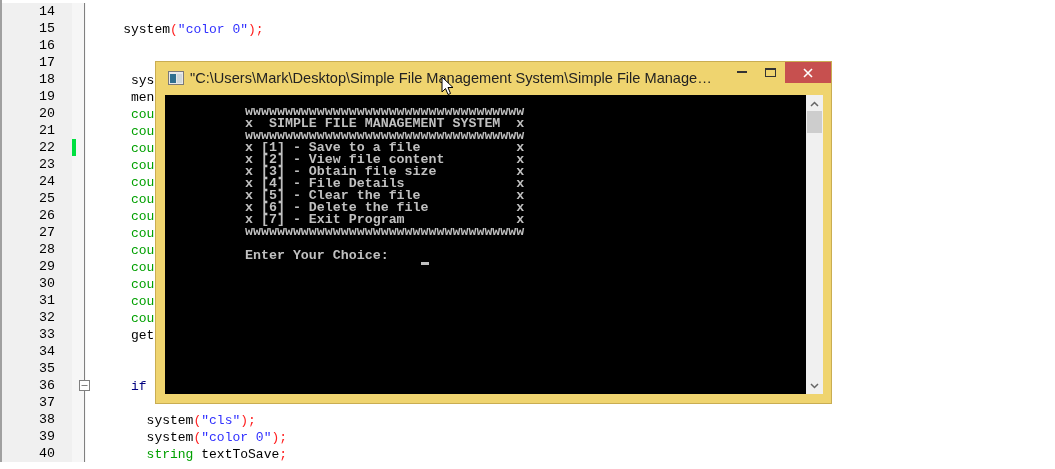 The image size is (1055, 469). I want to click on line-number: 15, so click(37, 28).